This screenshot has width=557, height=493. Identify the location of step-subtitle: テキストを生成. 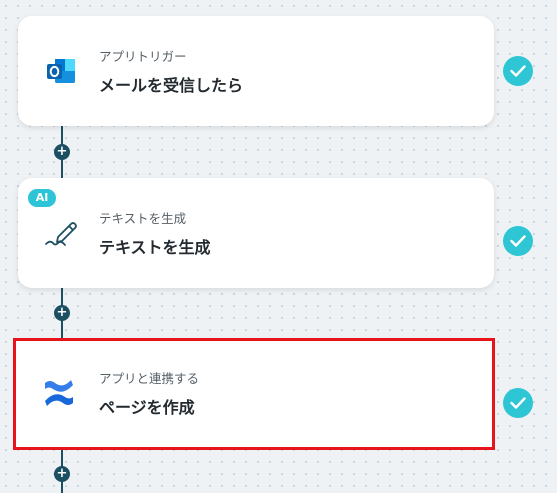
(143, 218).